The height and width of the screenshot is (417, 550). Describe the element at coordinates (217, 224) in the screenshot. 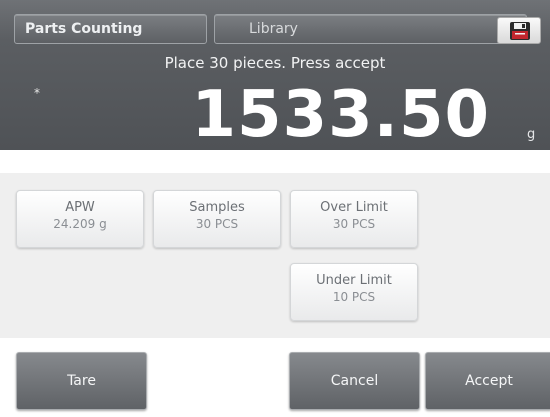

I see `samples-value: 30 PCS` at that location.